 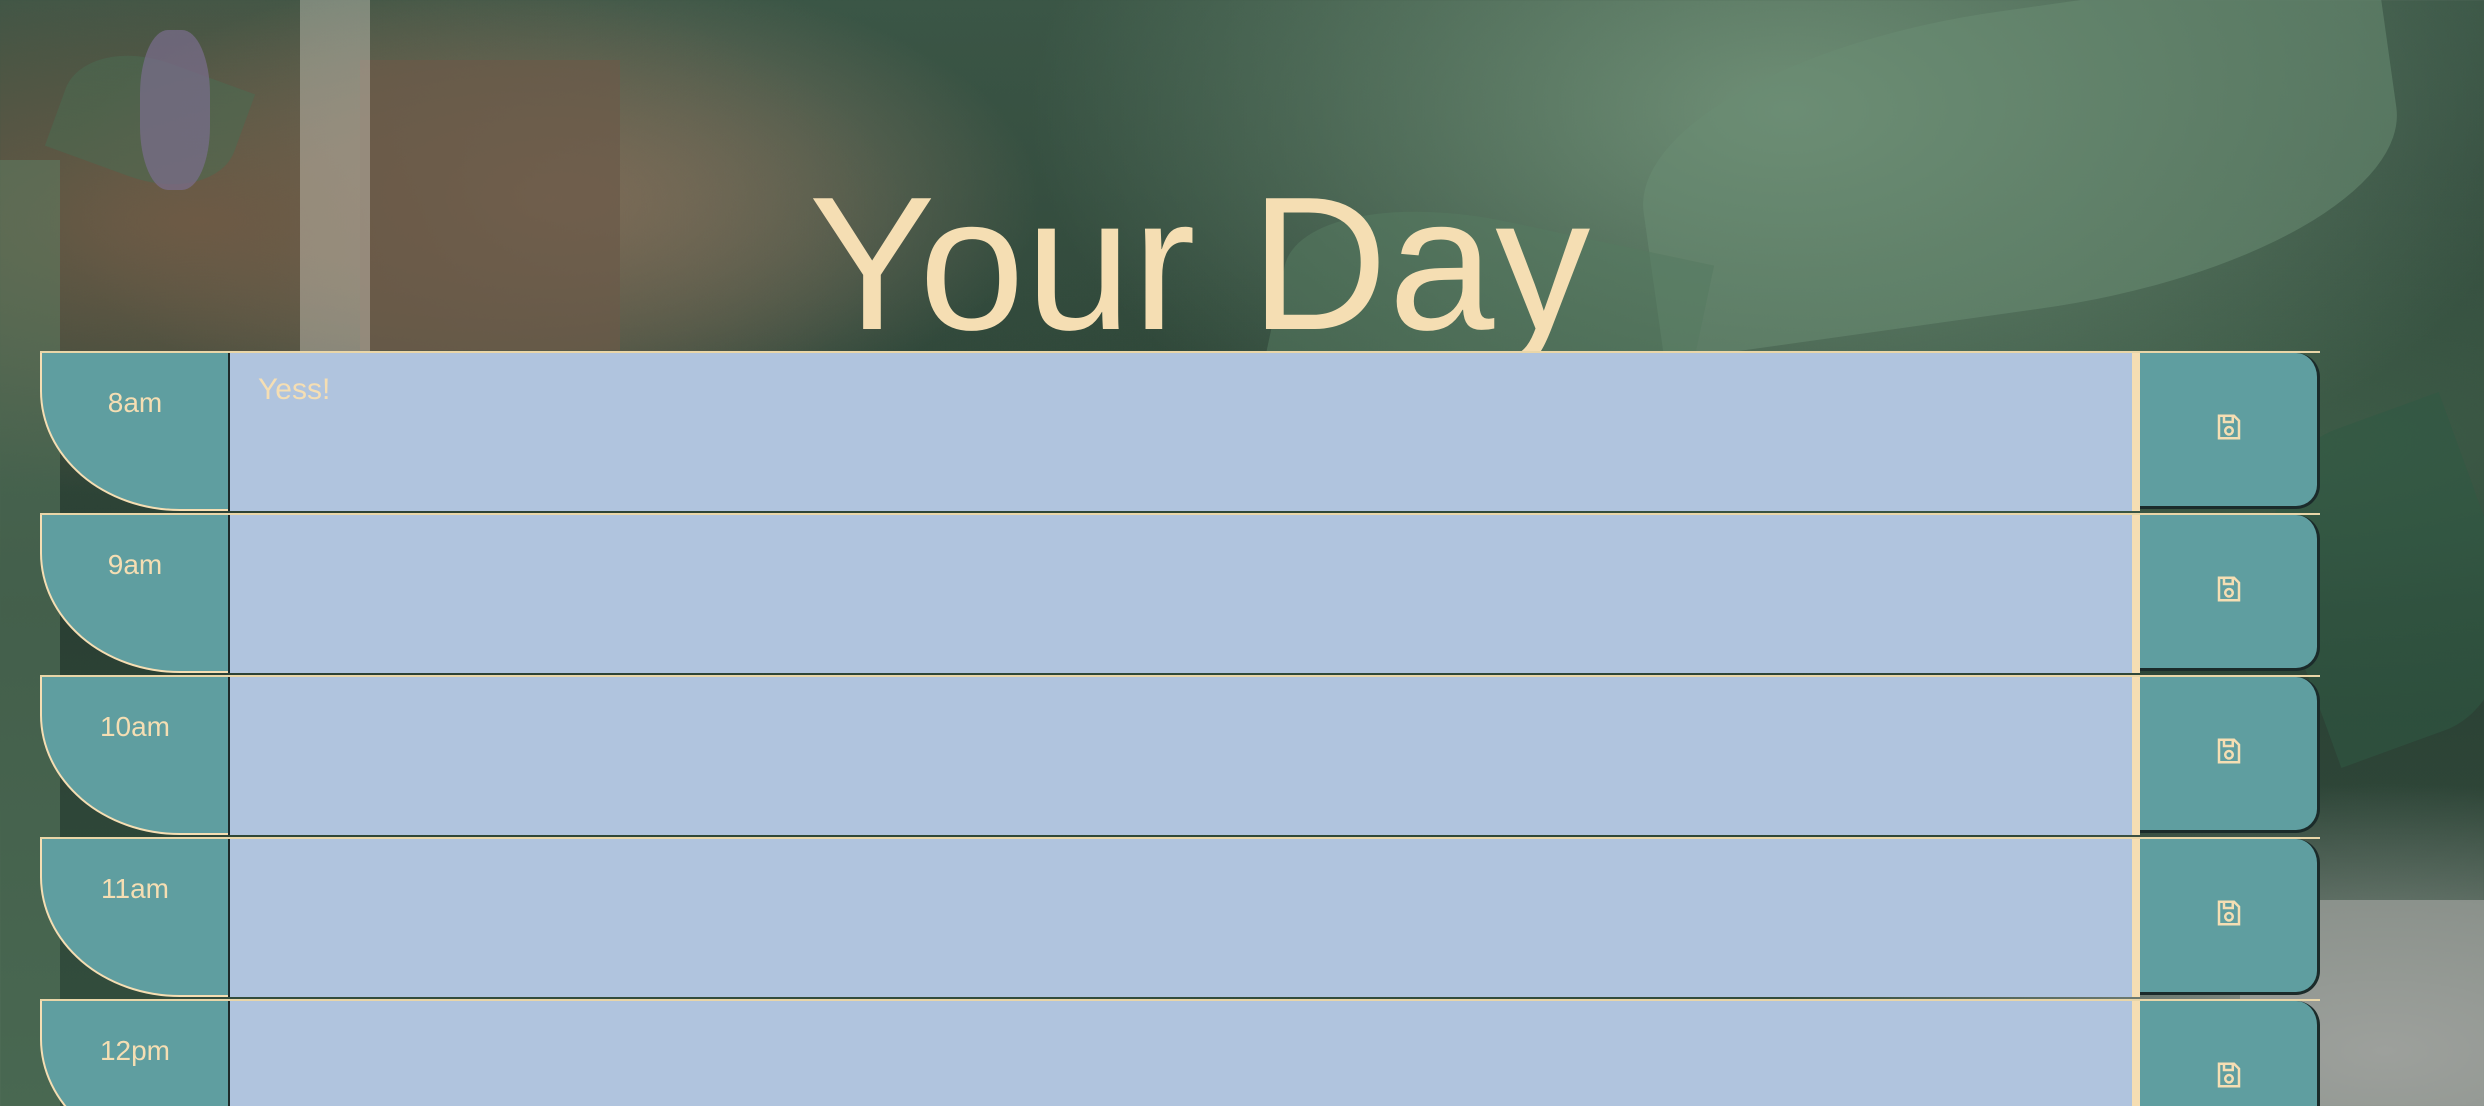 What do you see at coordinates (1200, 264) in the screenshot?
I see `page-title: Your Day` at bounding box center [1200, 264].